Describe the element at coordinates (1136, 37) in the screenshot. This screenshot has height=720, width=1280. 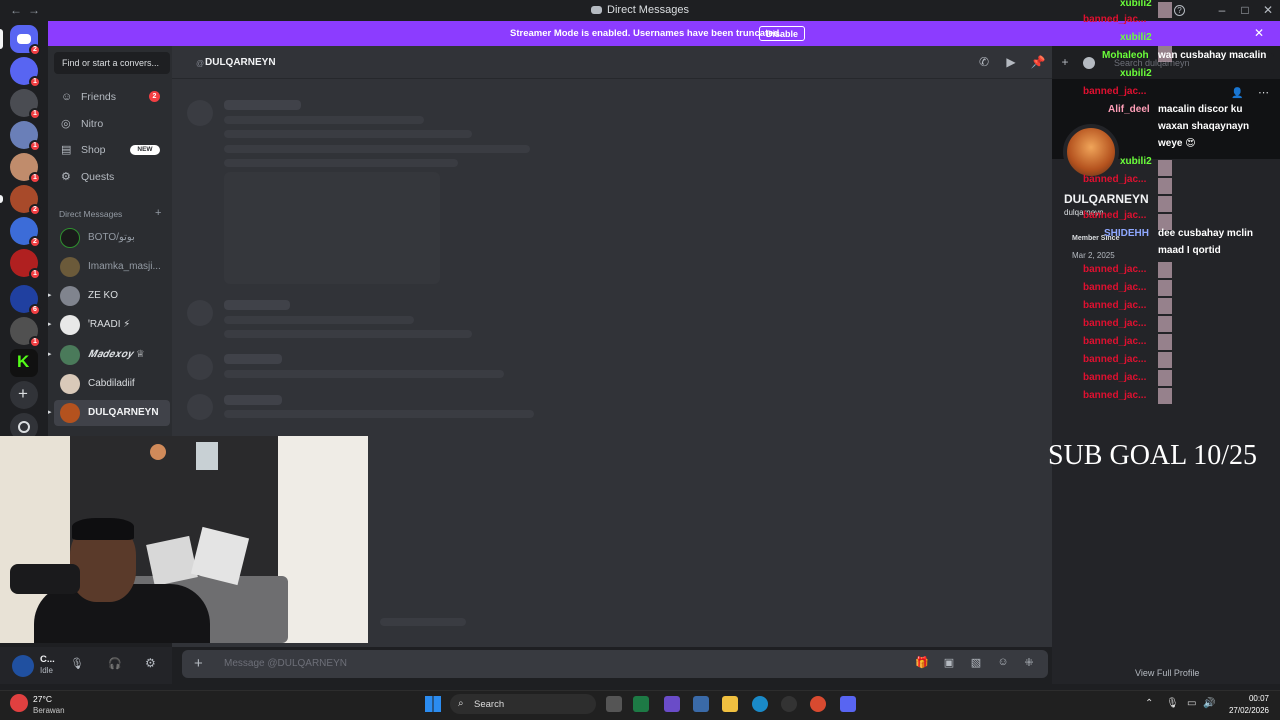
I see `chat-username: xubili2` at that location.